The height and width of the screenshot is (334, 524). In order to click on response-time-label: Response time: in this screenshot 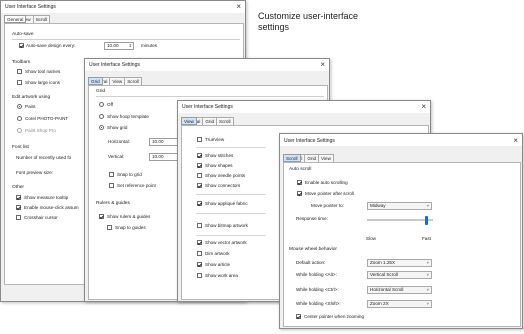, I will do `click(312, 218)`.